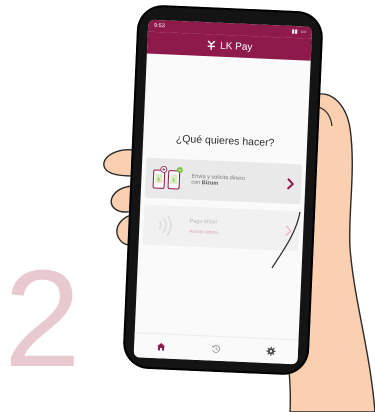 Image resolution: width=375 pixels, height=412 pixels. I want to click on option-pago-movil-label: Pago Móvil Activalo ahora, so click(236, 229).